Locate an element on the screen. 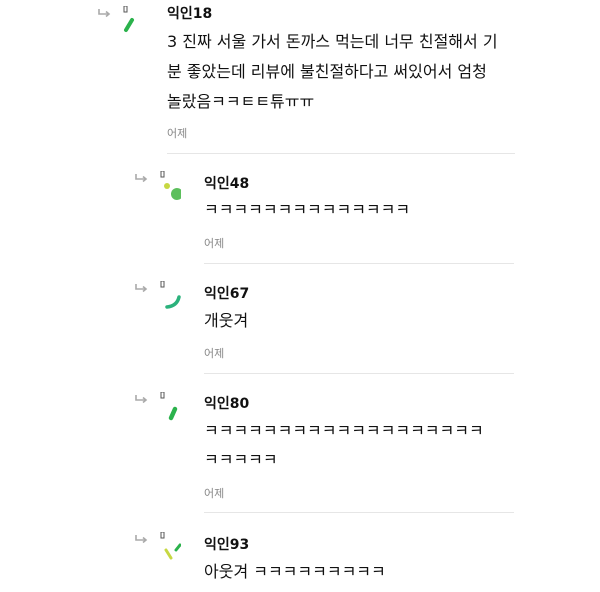 Image resolution: width=600 pixels, height=592 pixels. comment-body-line: ㅋㅋㅋㅋㅋㅋㅋㅋㅋㅋㅋㅋㅋㅋ is located at coordinates (307, 209).